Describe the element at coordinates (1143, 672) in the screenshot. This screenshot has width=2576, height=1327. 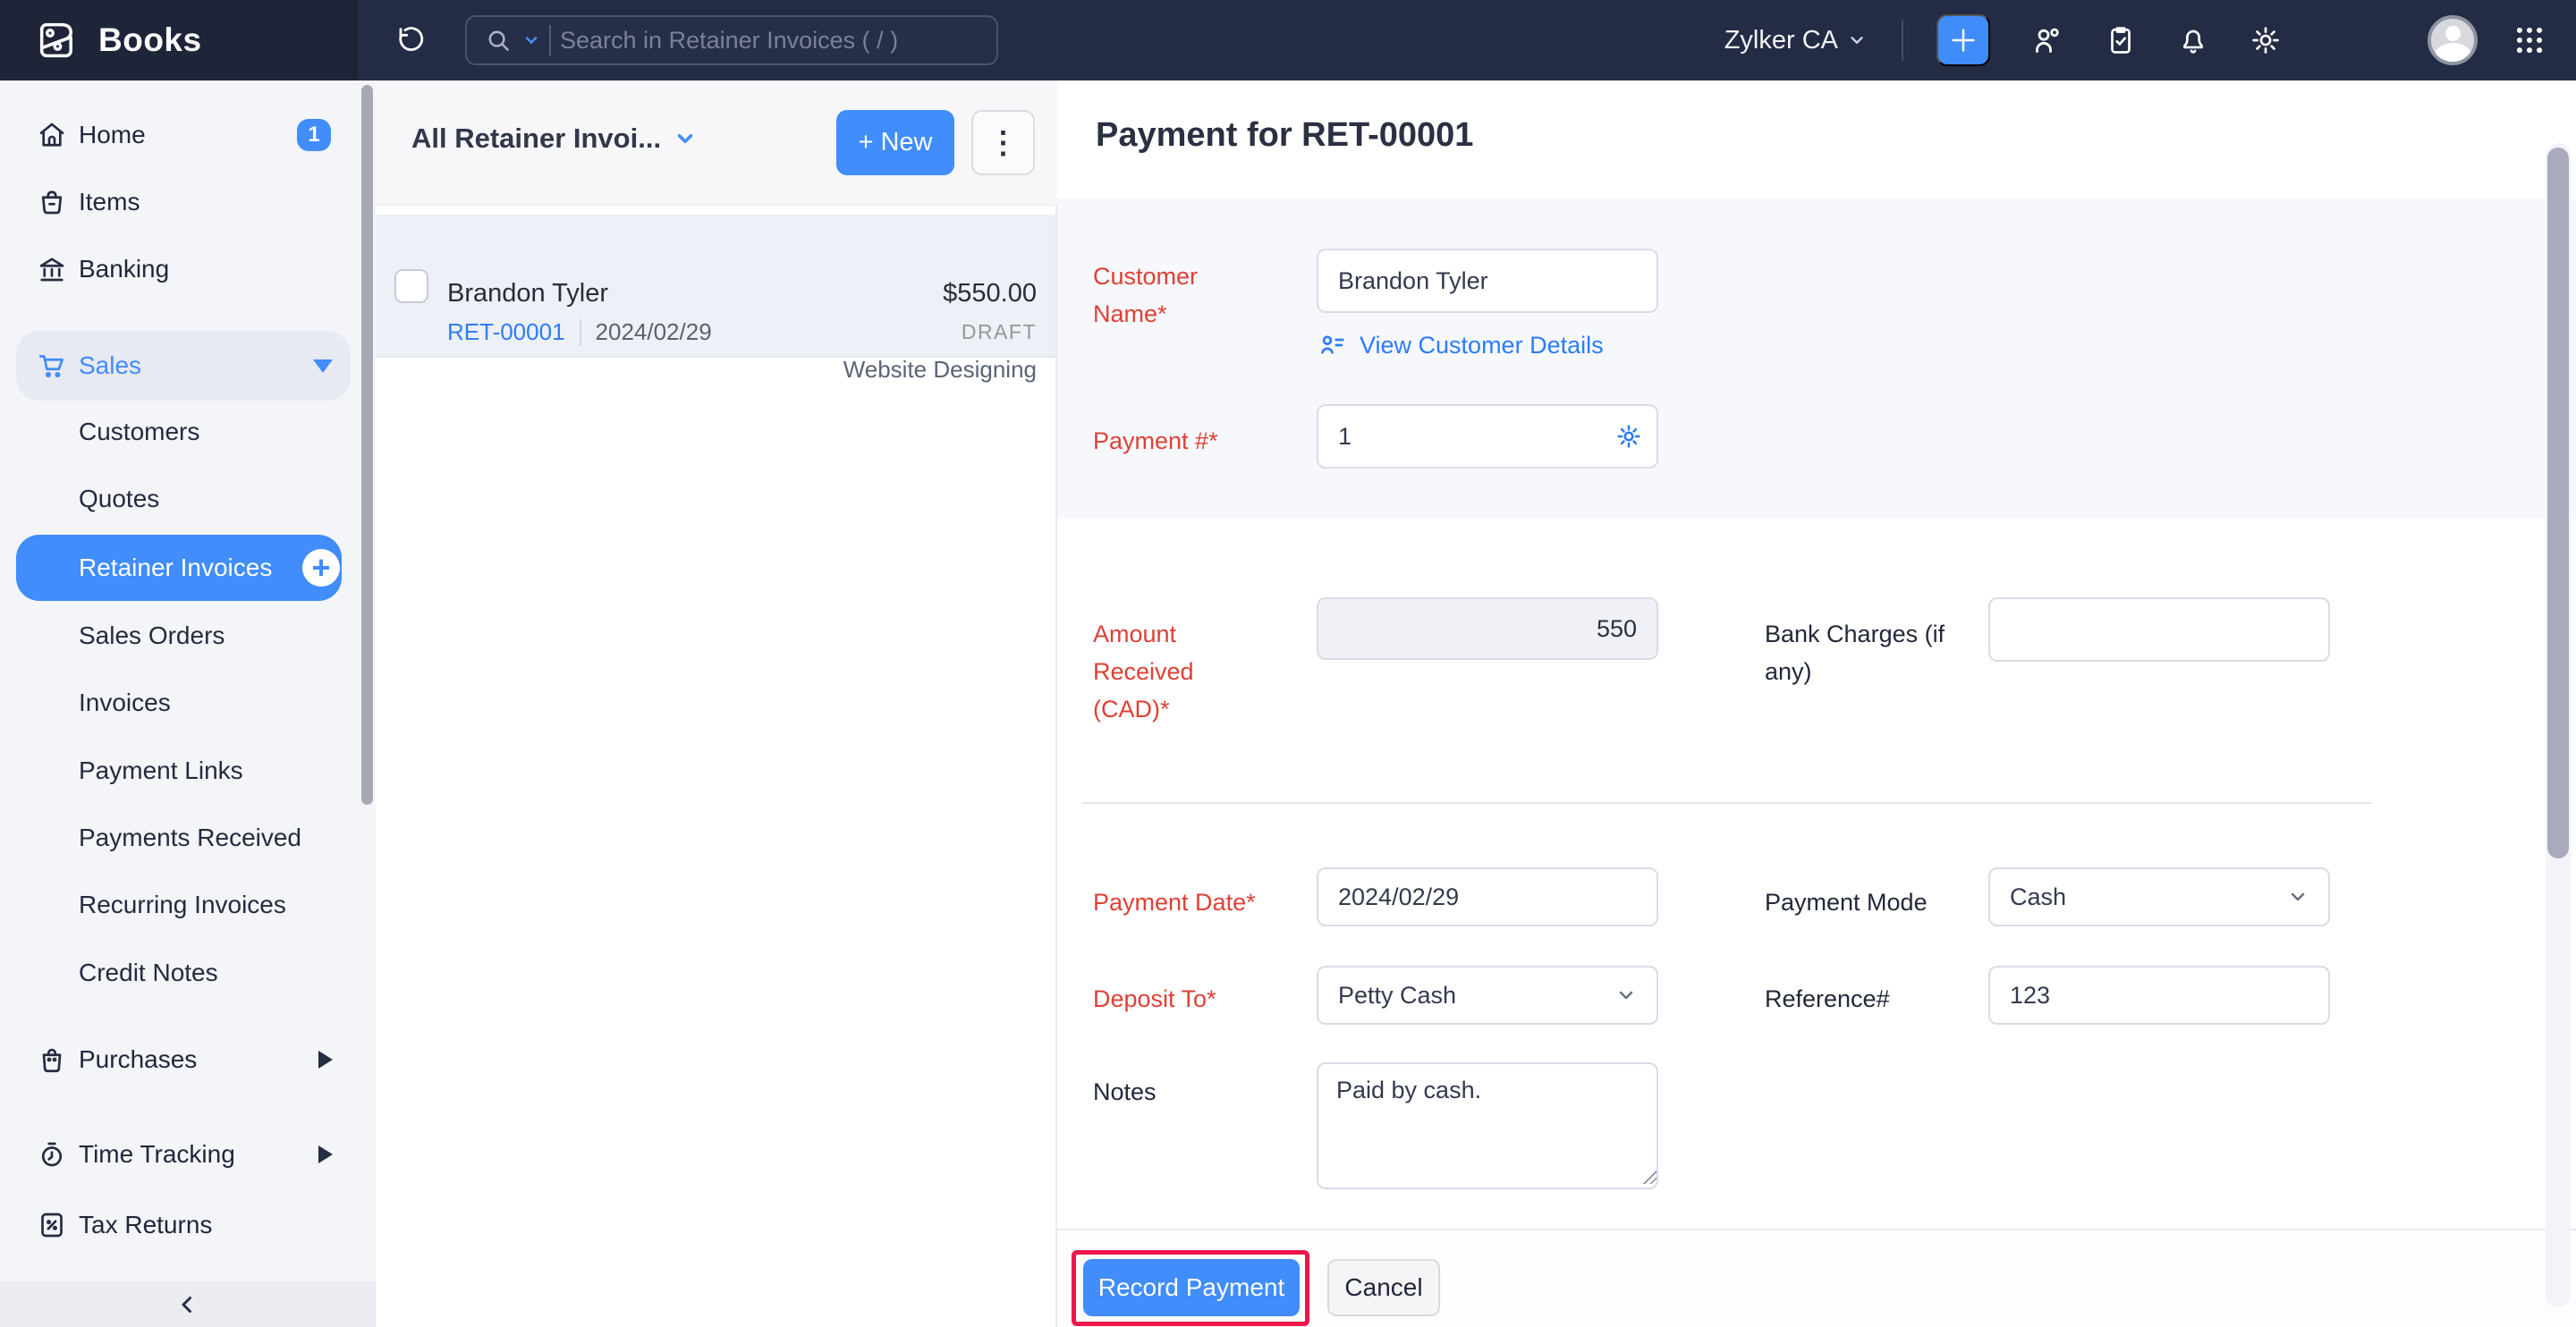
I see `amount-received-label: Amount Received (CAD)*` at that location.